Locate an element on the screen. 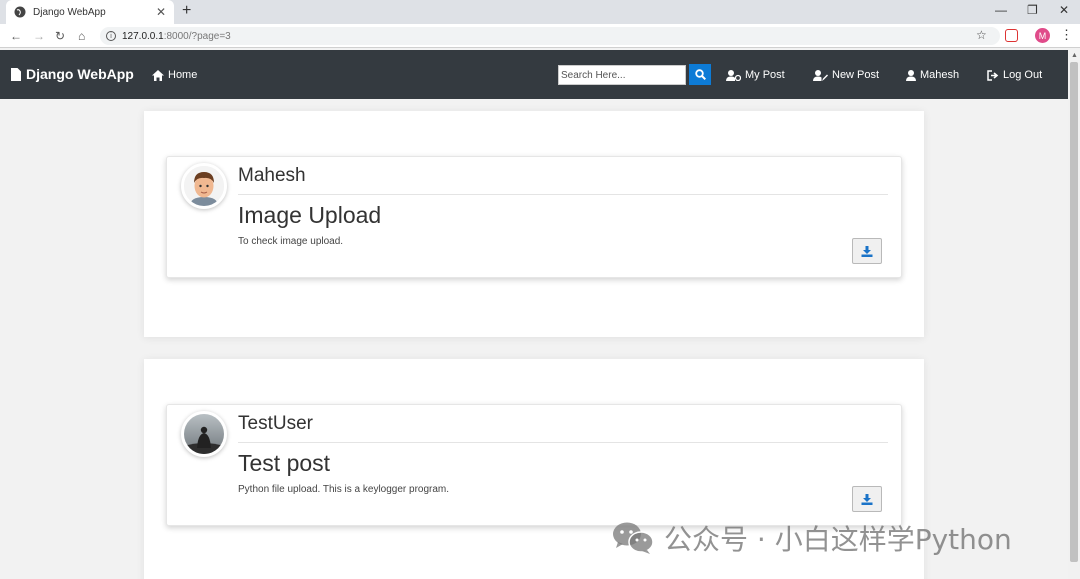 The height and width of the screenshot is (579, 1080). file-icon is located at coordinates (16, 74).